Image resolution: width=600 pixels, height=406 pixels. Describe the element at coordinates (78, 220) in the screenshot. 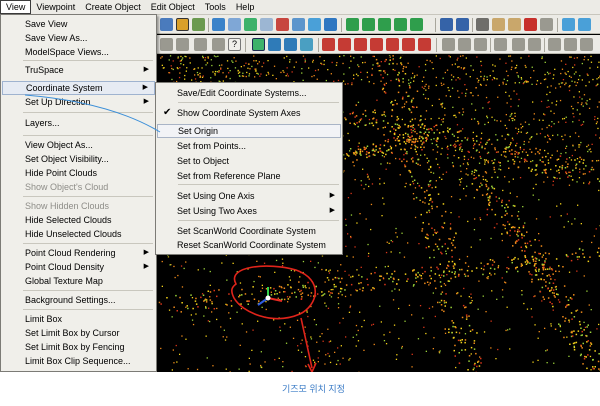

I see `view-menu-item-hide-selected-clouds: Hide Selected Clouds` at that location.